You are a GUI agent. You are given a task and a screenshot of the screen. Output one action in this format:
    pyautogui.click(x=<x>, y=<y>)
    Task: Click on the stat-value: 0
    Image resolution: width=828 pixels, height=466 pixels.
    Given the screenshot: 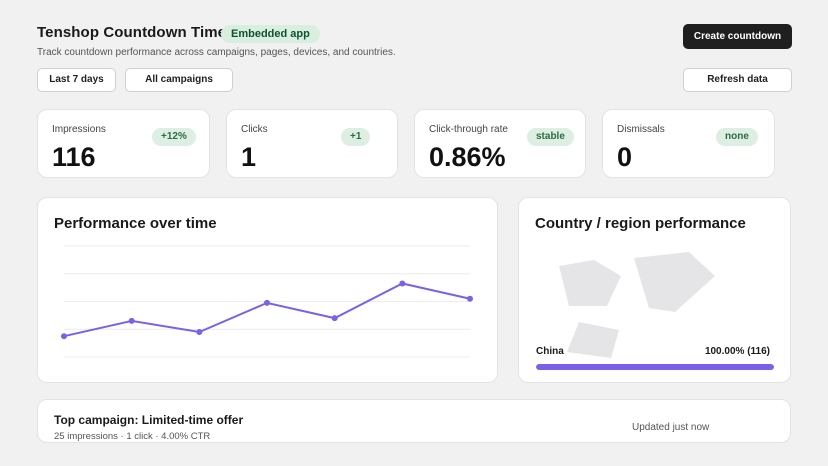 What is the action you would take?
    pyautogui.click(x=625, y=157)
    